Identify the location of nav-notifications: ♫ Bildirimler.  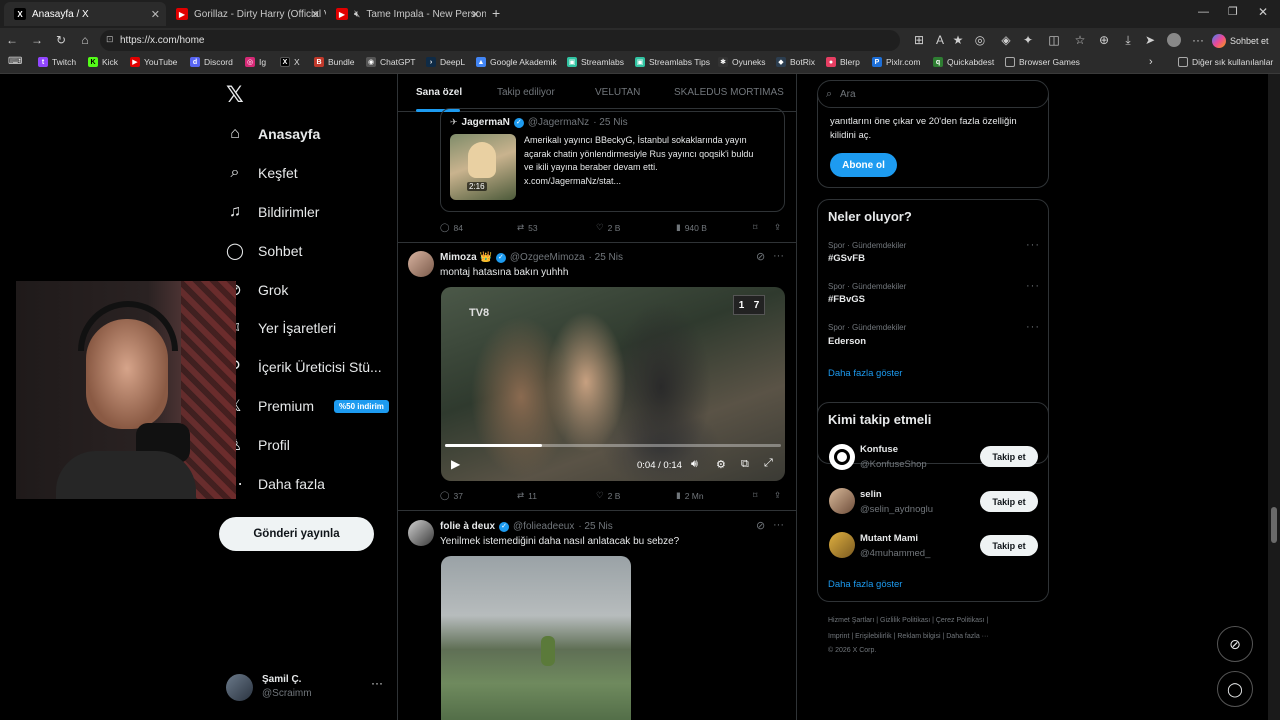
(272, 212).